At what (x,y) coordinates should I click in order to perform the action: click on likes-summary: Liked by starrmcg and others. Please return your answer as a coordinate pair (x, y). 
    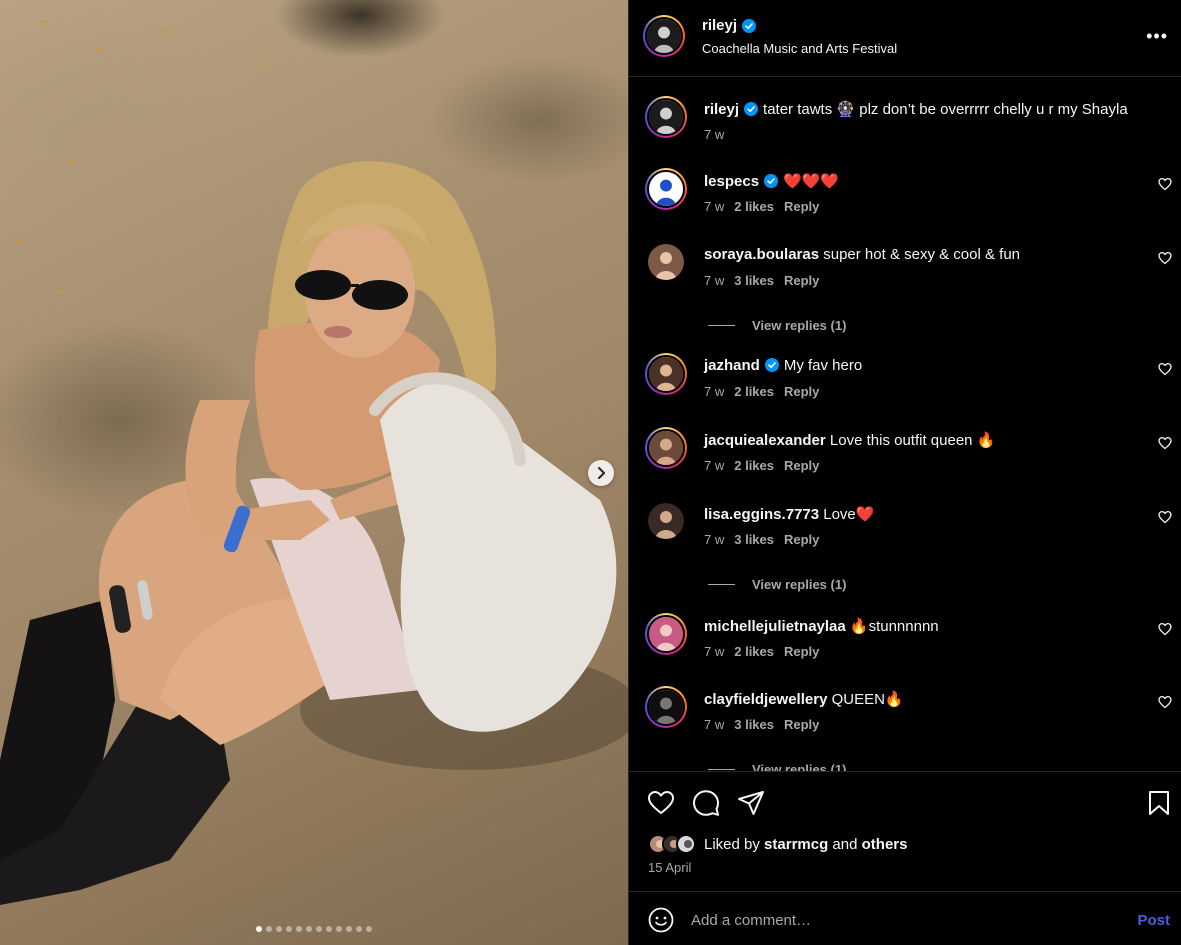
    Looking at the image, I should click on (777, 844).